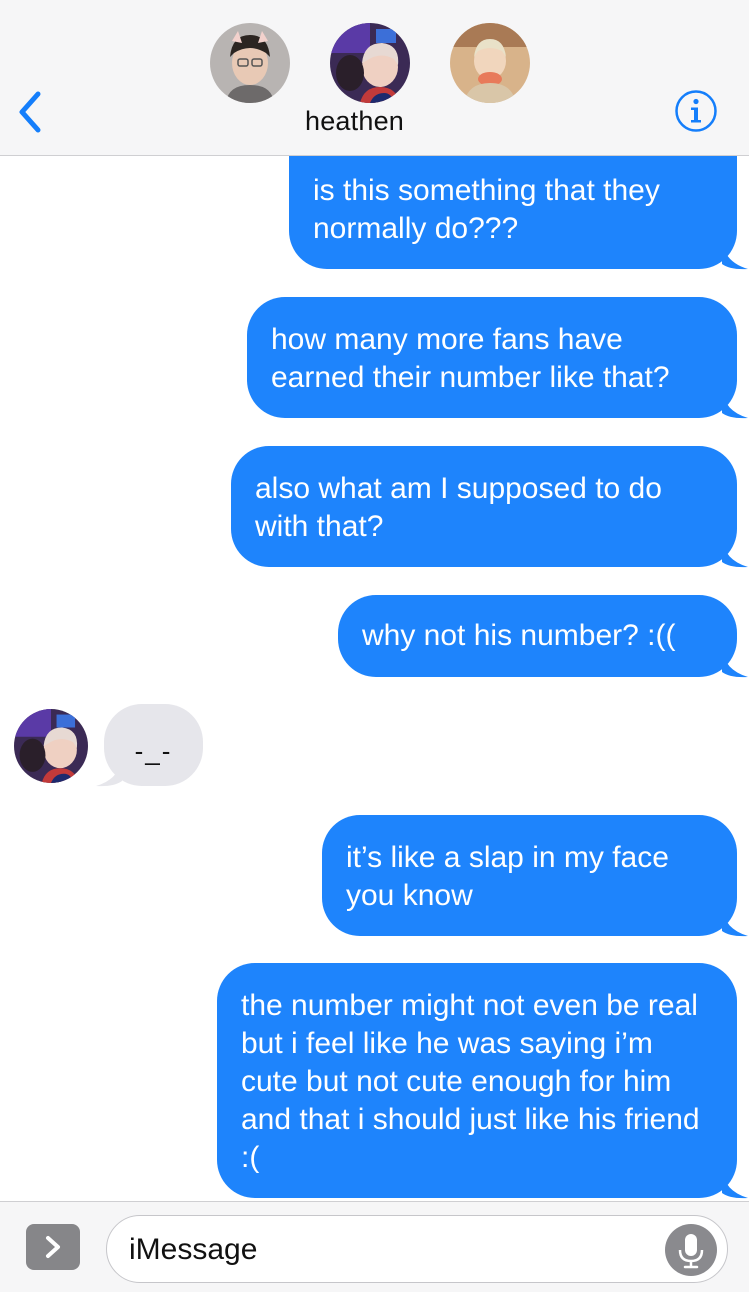 Image resolution: width=749 pixels, height=1292 pixels. I want to click on info-button, so click(696, 111).